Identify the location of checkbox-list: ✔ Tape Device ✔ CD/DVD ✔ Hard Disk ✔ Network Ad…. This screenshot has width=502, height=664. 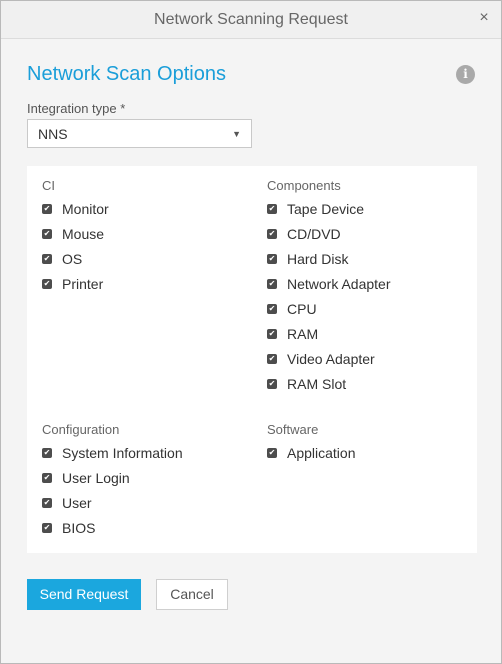
(329, 296).